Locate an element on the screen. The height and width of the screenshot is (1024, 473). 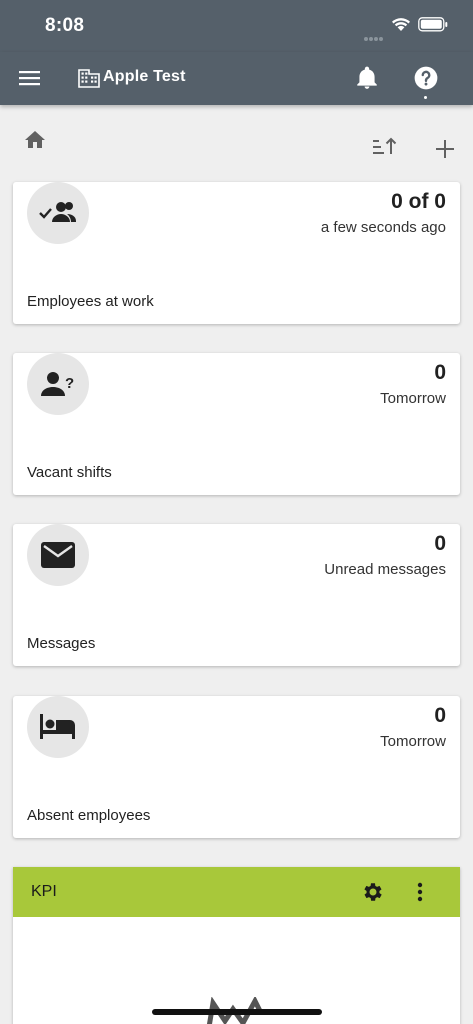
card-label: Employees at work is located at coordinates (90, 301).